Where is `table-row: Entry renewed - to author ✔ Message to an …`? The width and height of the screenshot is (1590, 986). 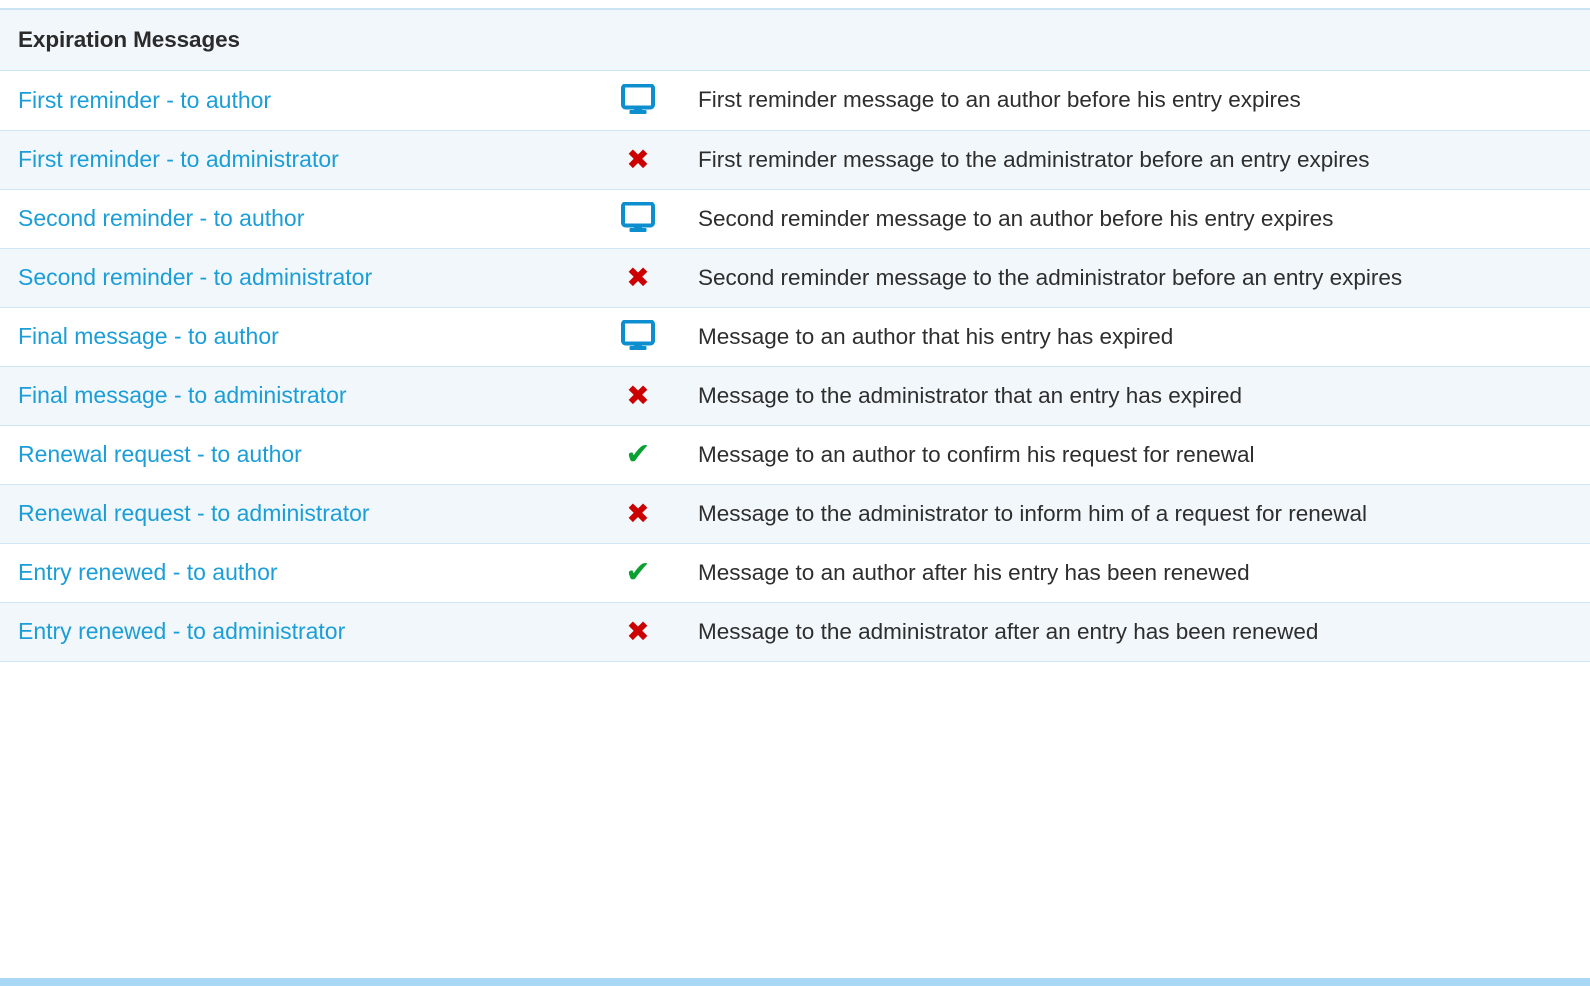 table-row: Entry renewed - to author ✔ Message to an … is located at coordinates (795, 573).